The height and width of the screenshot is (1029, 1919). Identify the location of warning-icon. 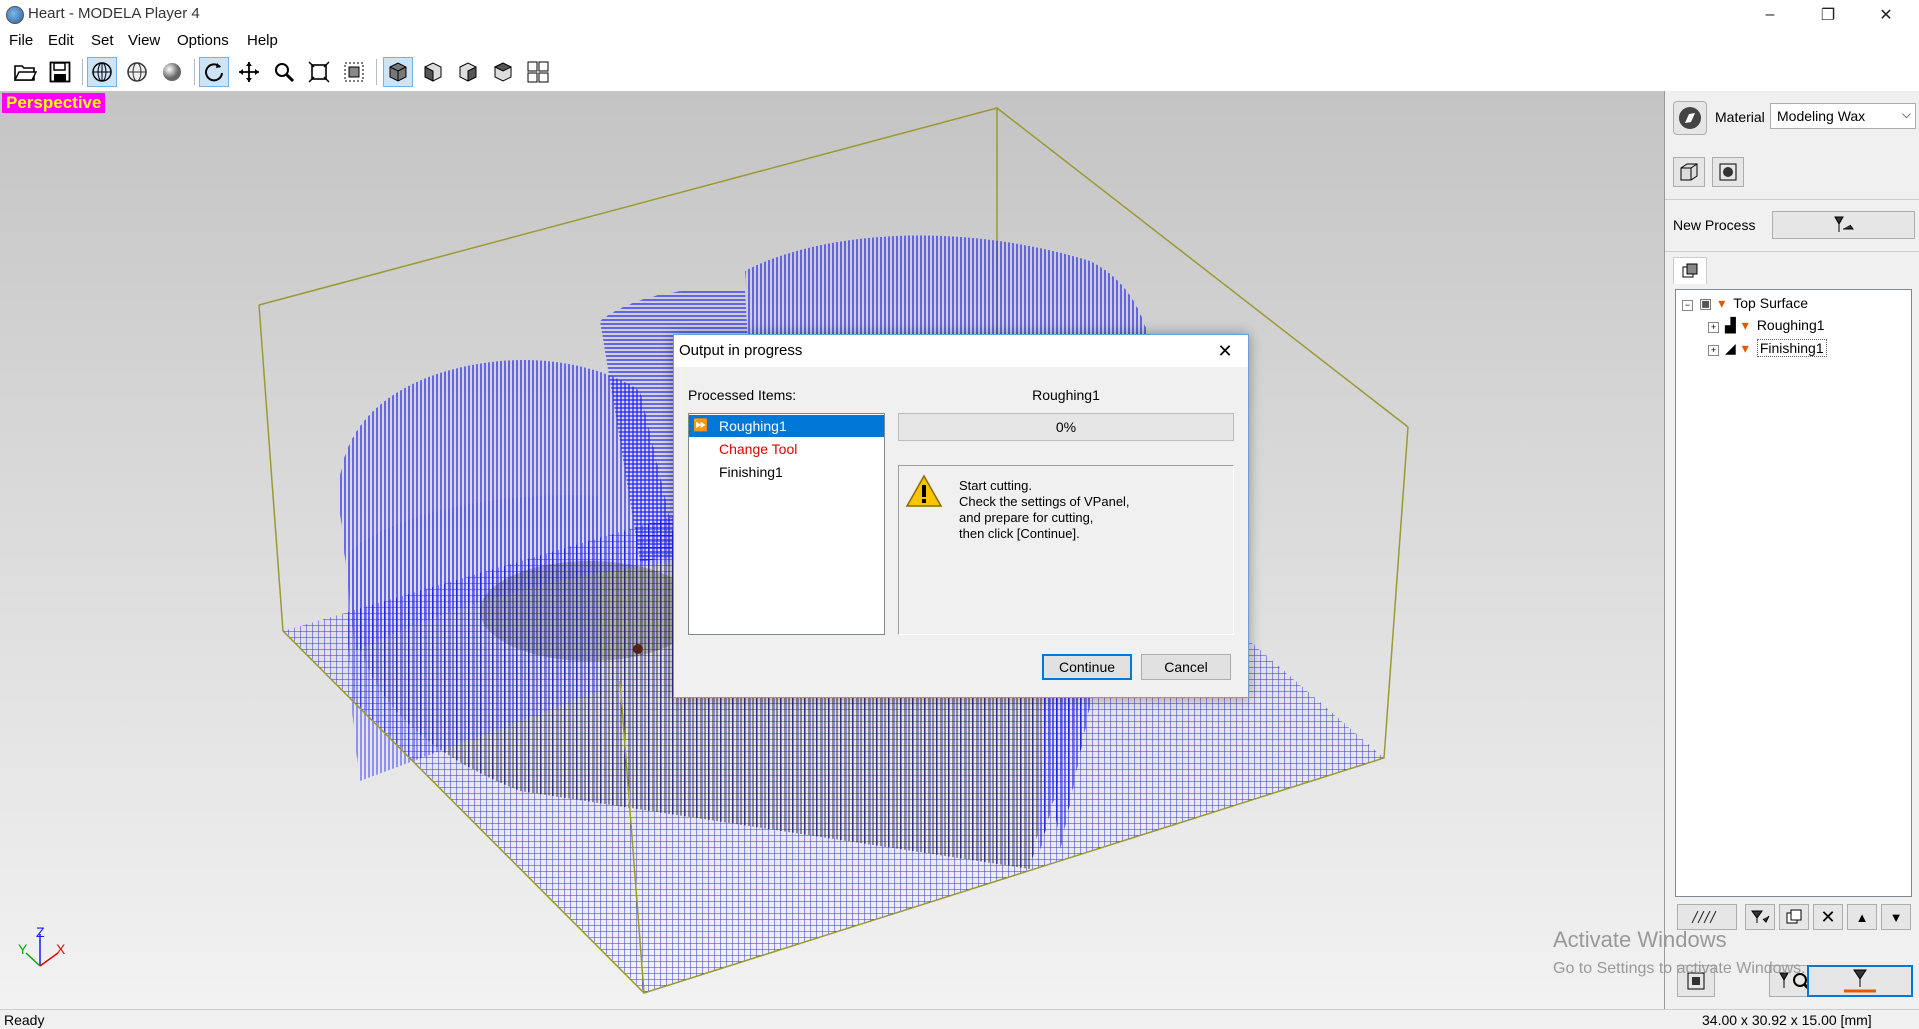
(924, 493).